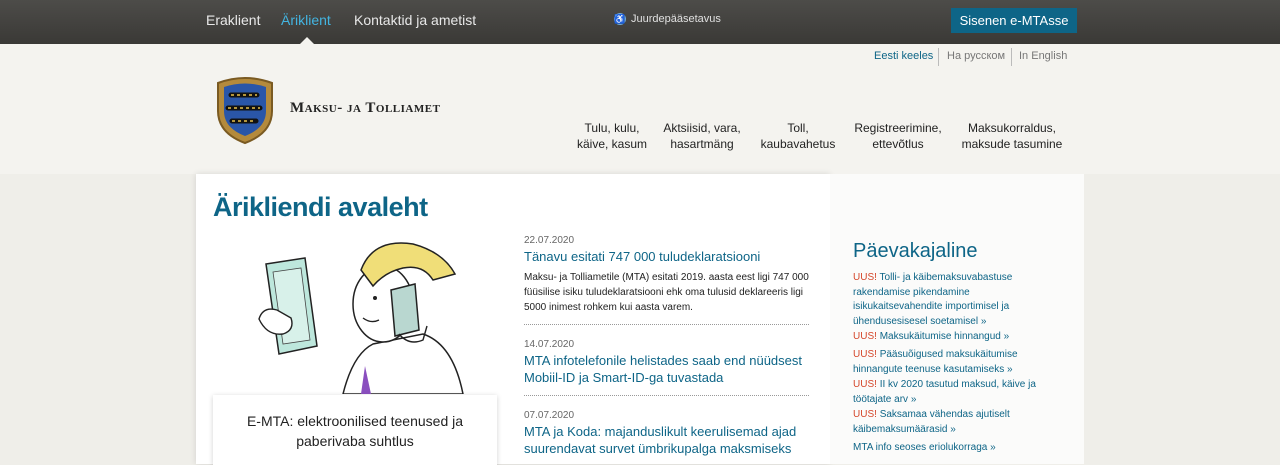 The width and height of the screenshot is (1280, 465). Describe the element at coordinates (676, 19) in the screenshot. I see `accessibility-label: Juurdepääsetavus` at that location.